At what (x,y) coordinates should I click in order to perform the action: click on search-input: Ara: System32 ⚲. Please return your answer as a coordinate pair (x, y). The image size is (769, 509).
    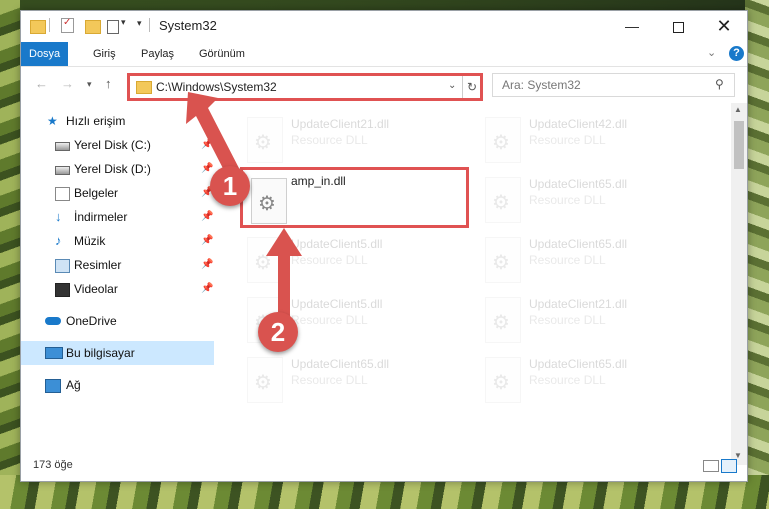
    Looking at the image, I should click on (613, 85).